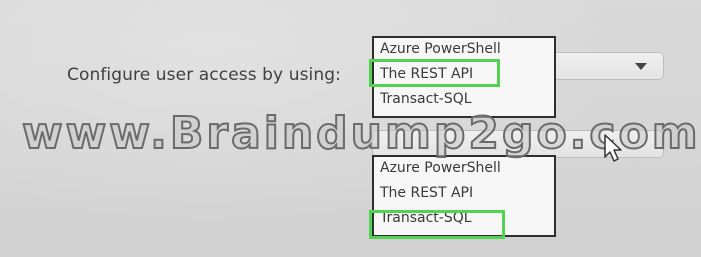  I want to click on mouse-cursor-icon, so click(613, 148).